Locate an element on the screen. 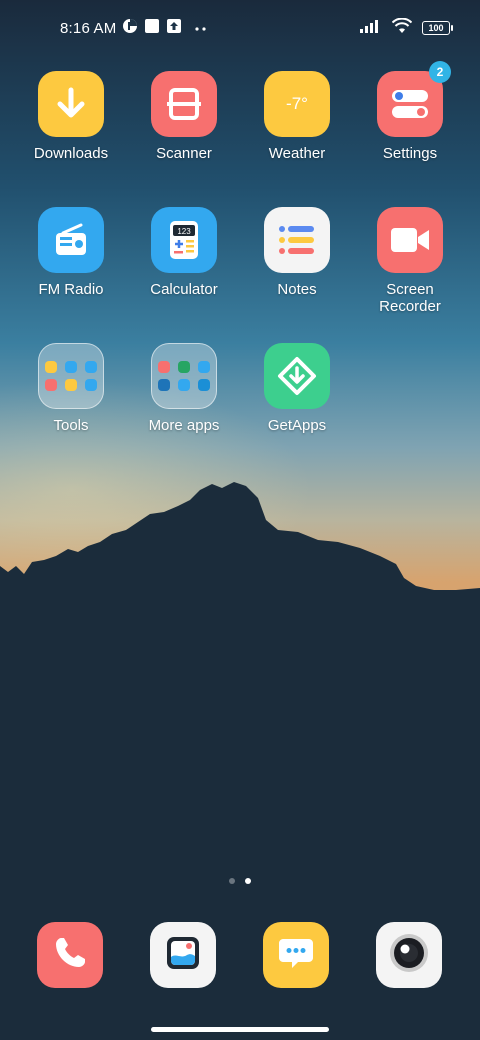  battery-icon: 100 is located at coordinates (437, 28).